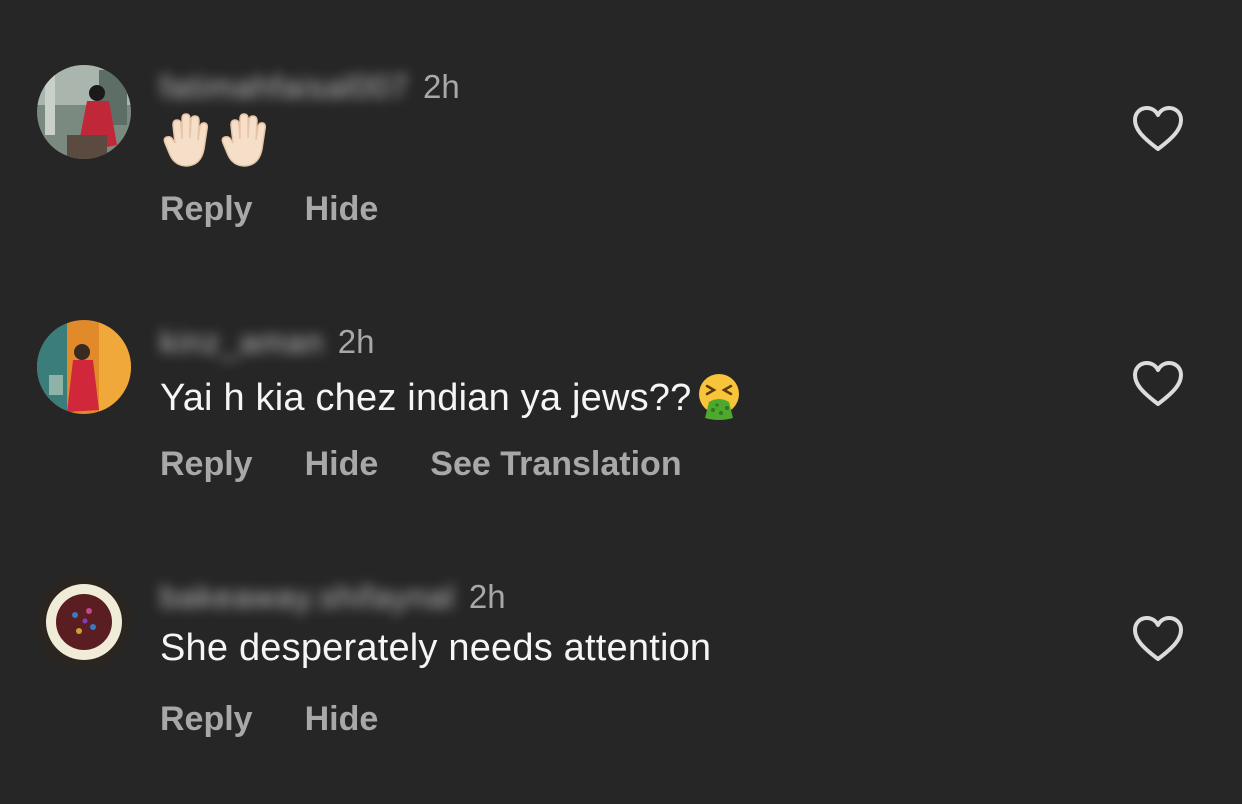 Image resolution: width=1242 pixels, height=804 pixels. I want to click on comment-meta: fatimahfaisal007 2h, so click(310, 87).